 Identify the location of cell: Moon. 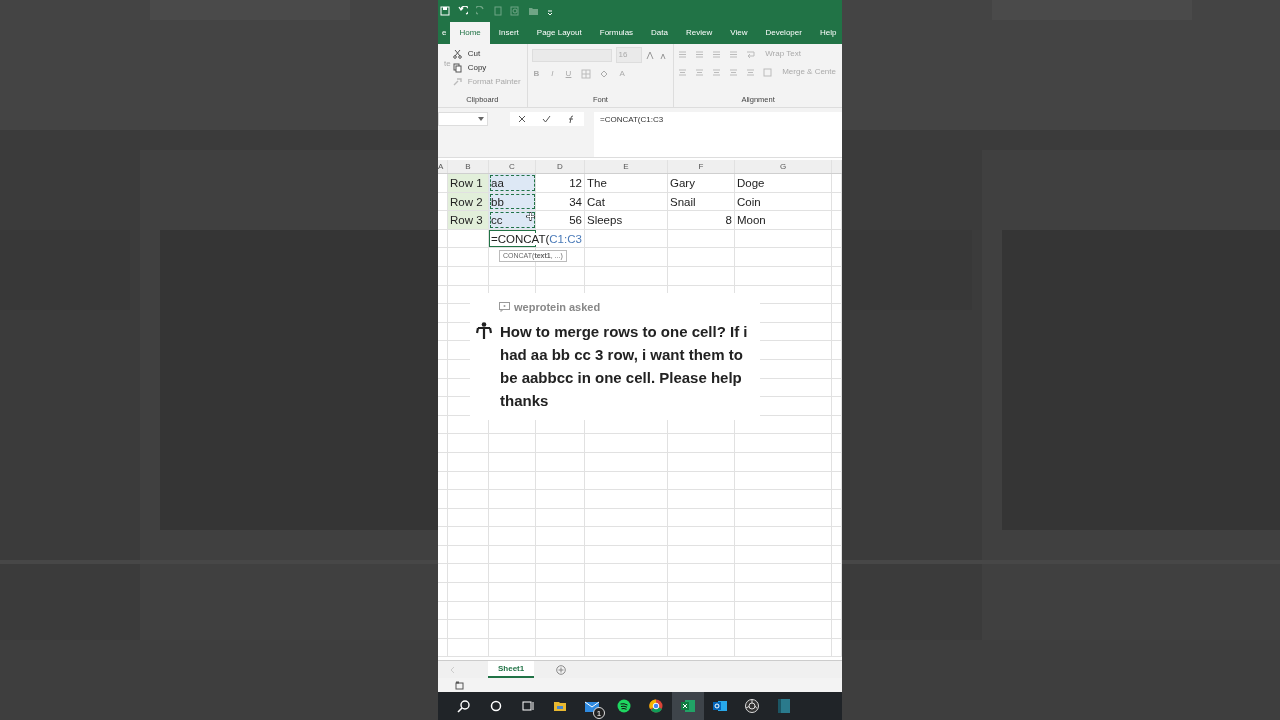
(783, 220).